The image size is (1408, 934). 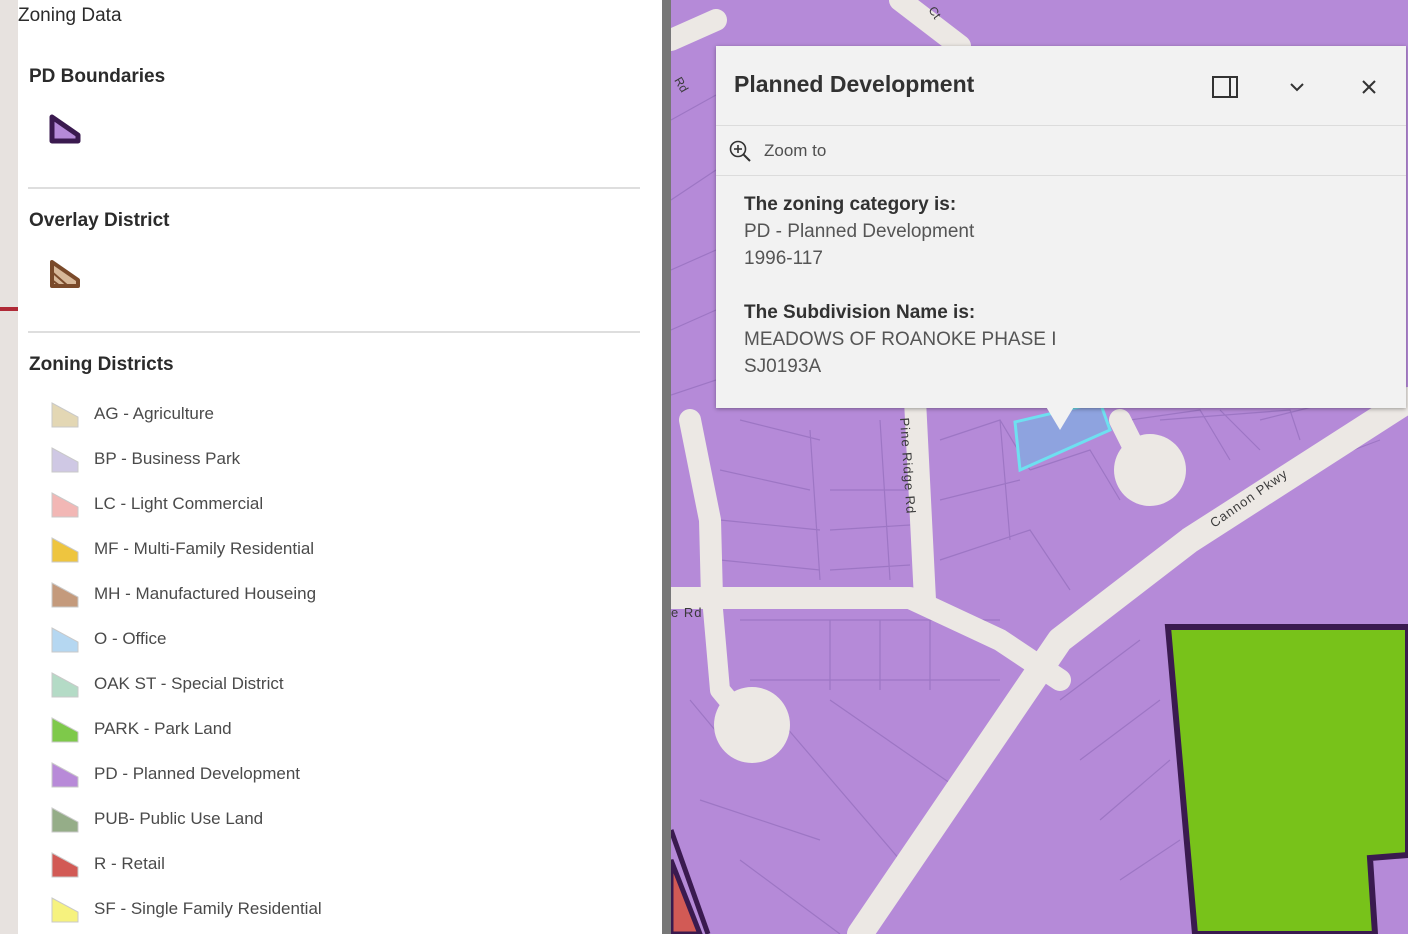 What do you see at coordinates (666, 467) in the screenshot?
I see `panel-splitter` at bounding box center [666, 467].